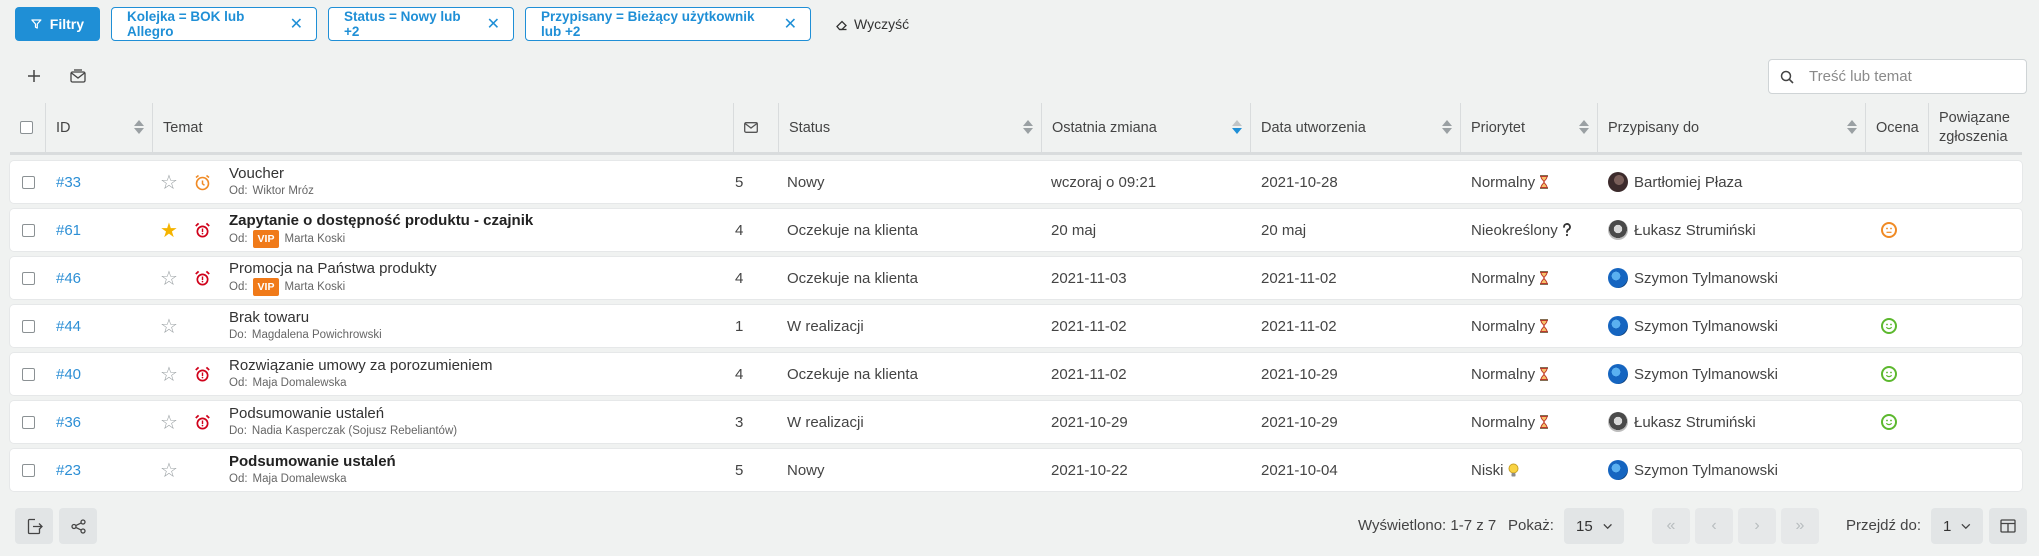 This screenshot has width=2039, height=556. Describe the element at coordinates (315, 287) in the screenshot. I see `contact-name: Marta Koski` at that location.